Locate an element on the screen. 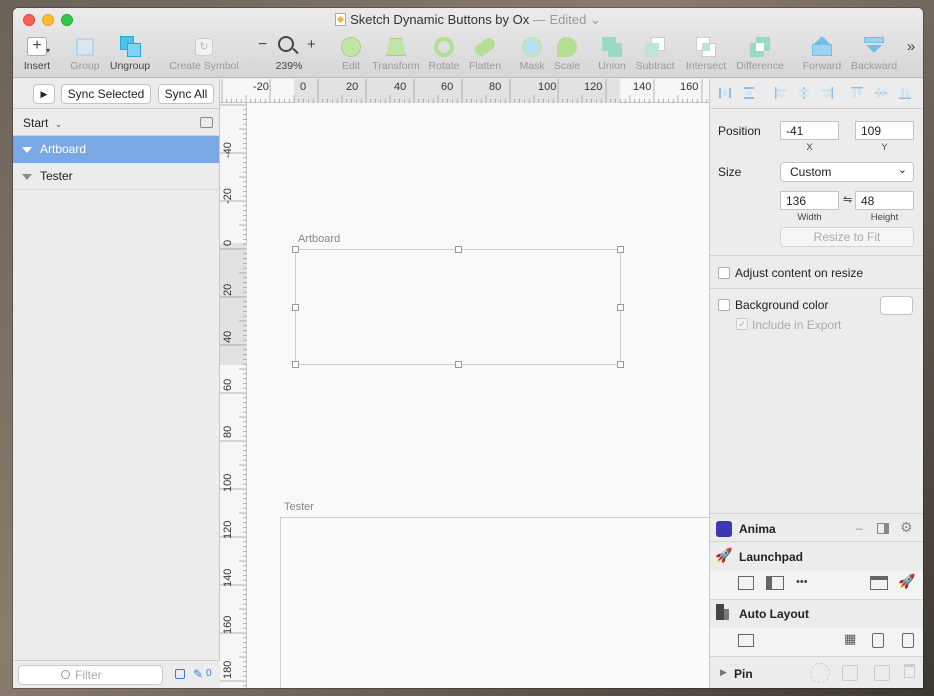 The height and width of the screenshot is (696, 934). more-options-icon: ••• is located at coordinates (802, 582).